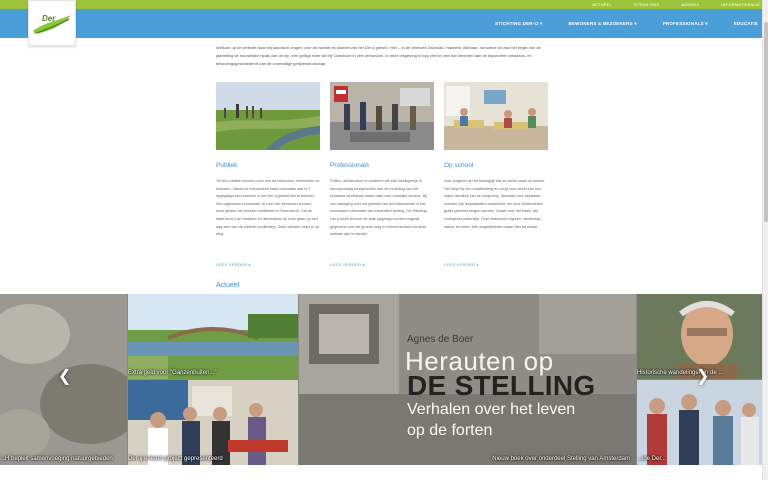 Image resolution: width=768 pixels, height=480 pixels. Describe the element at coordinates (461, 264) in the screenshot. I see `op-school-read-more: Lees verder ▸` at that location.